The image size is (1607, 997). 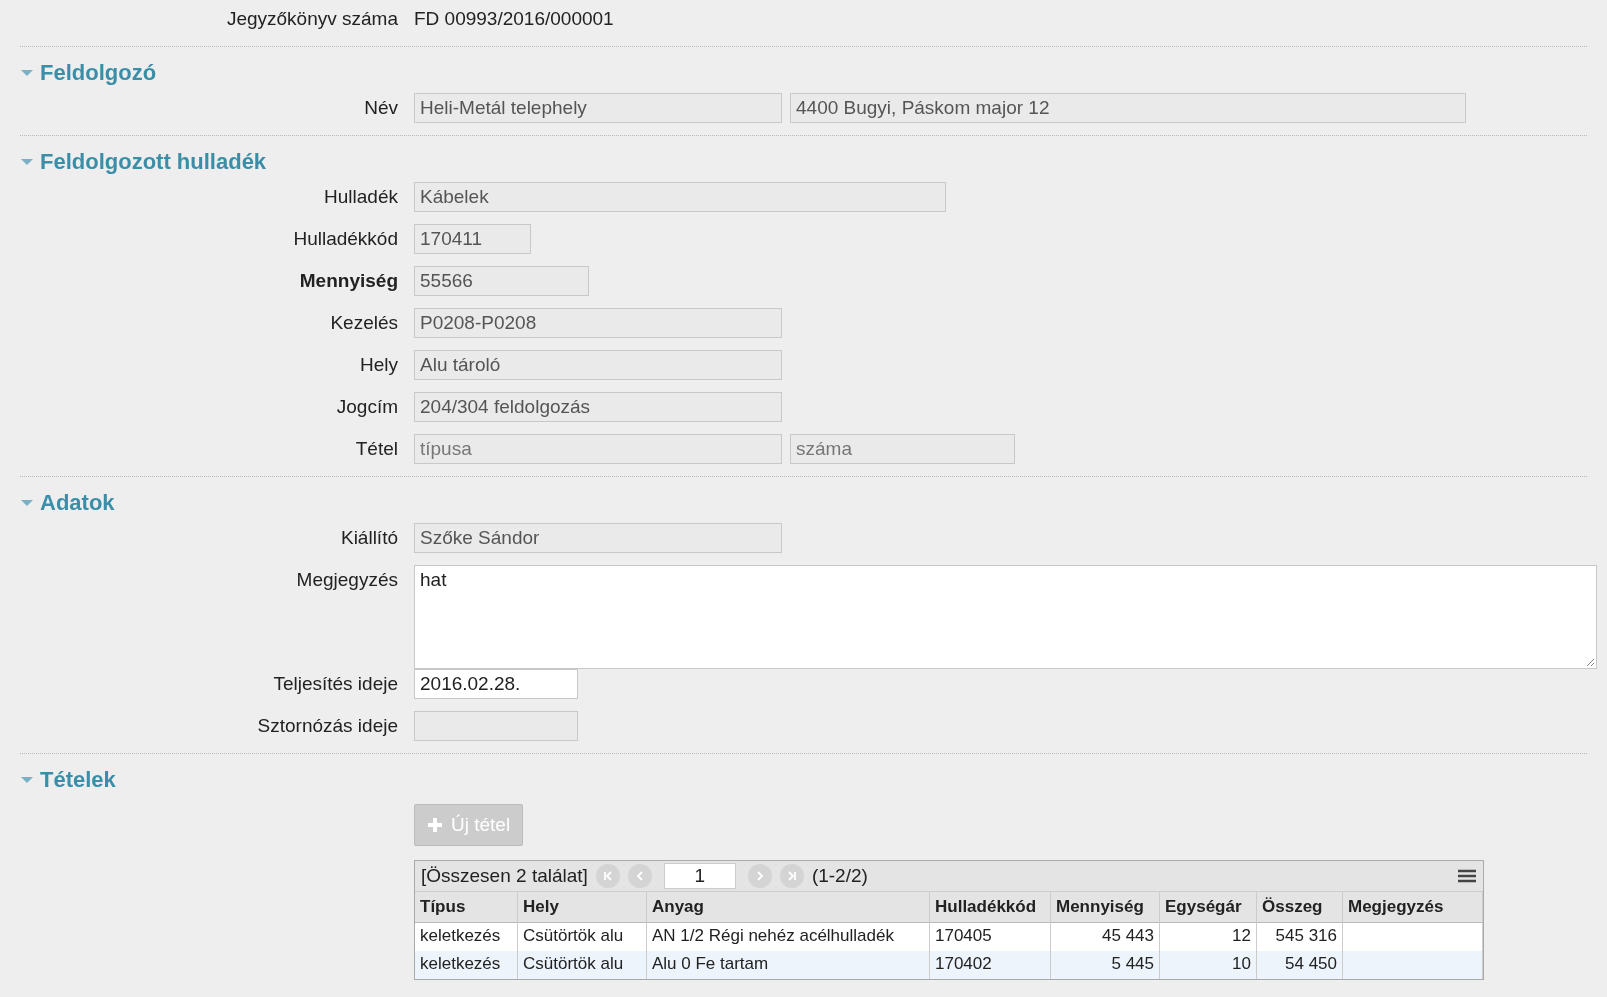 I want to click on section-title: Adatok, so click(x=77, y=503).